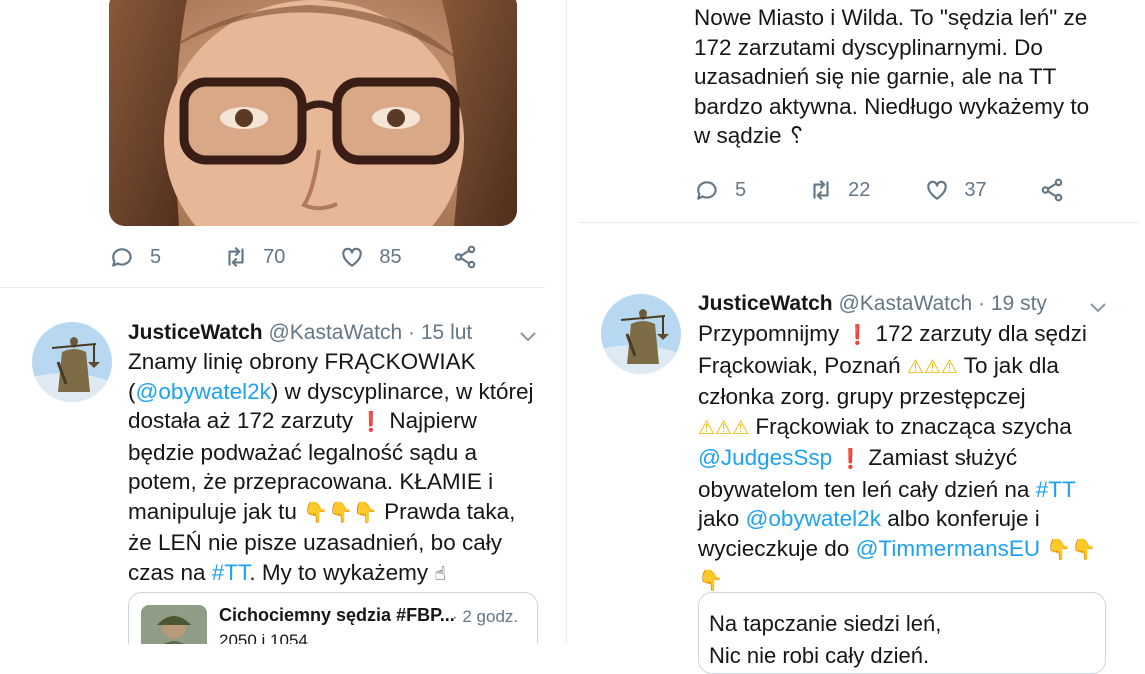 The image size is (1145, 674). Describe the element at coordinates (216, 511) in the screenshot. I see `text-segment: manipuluje jak tu` at that location.